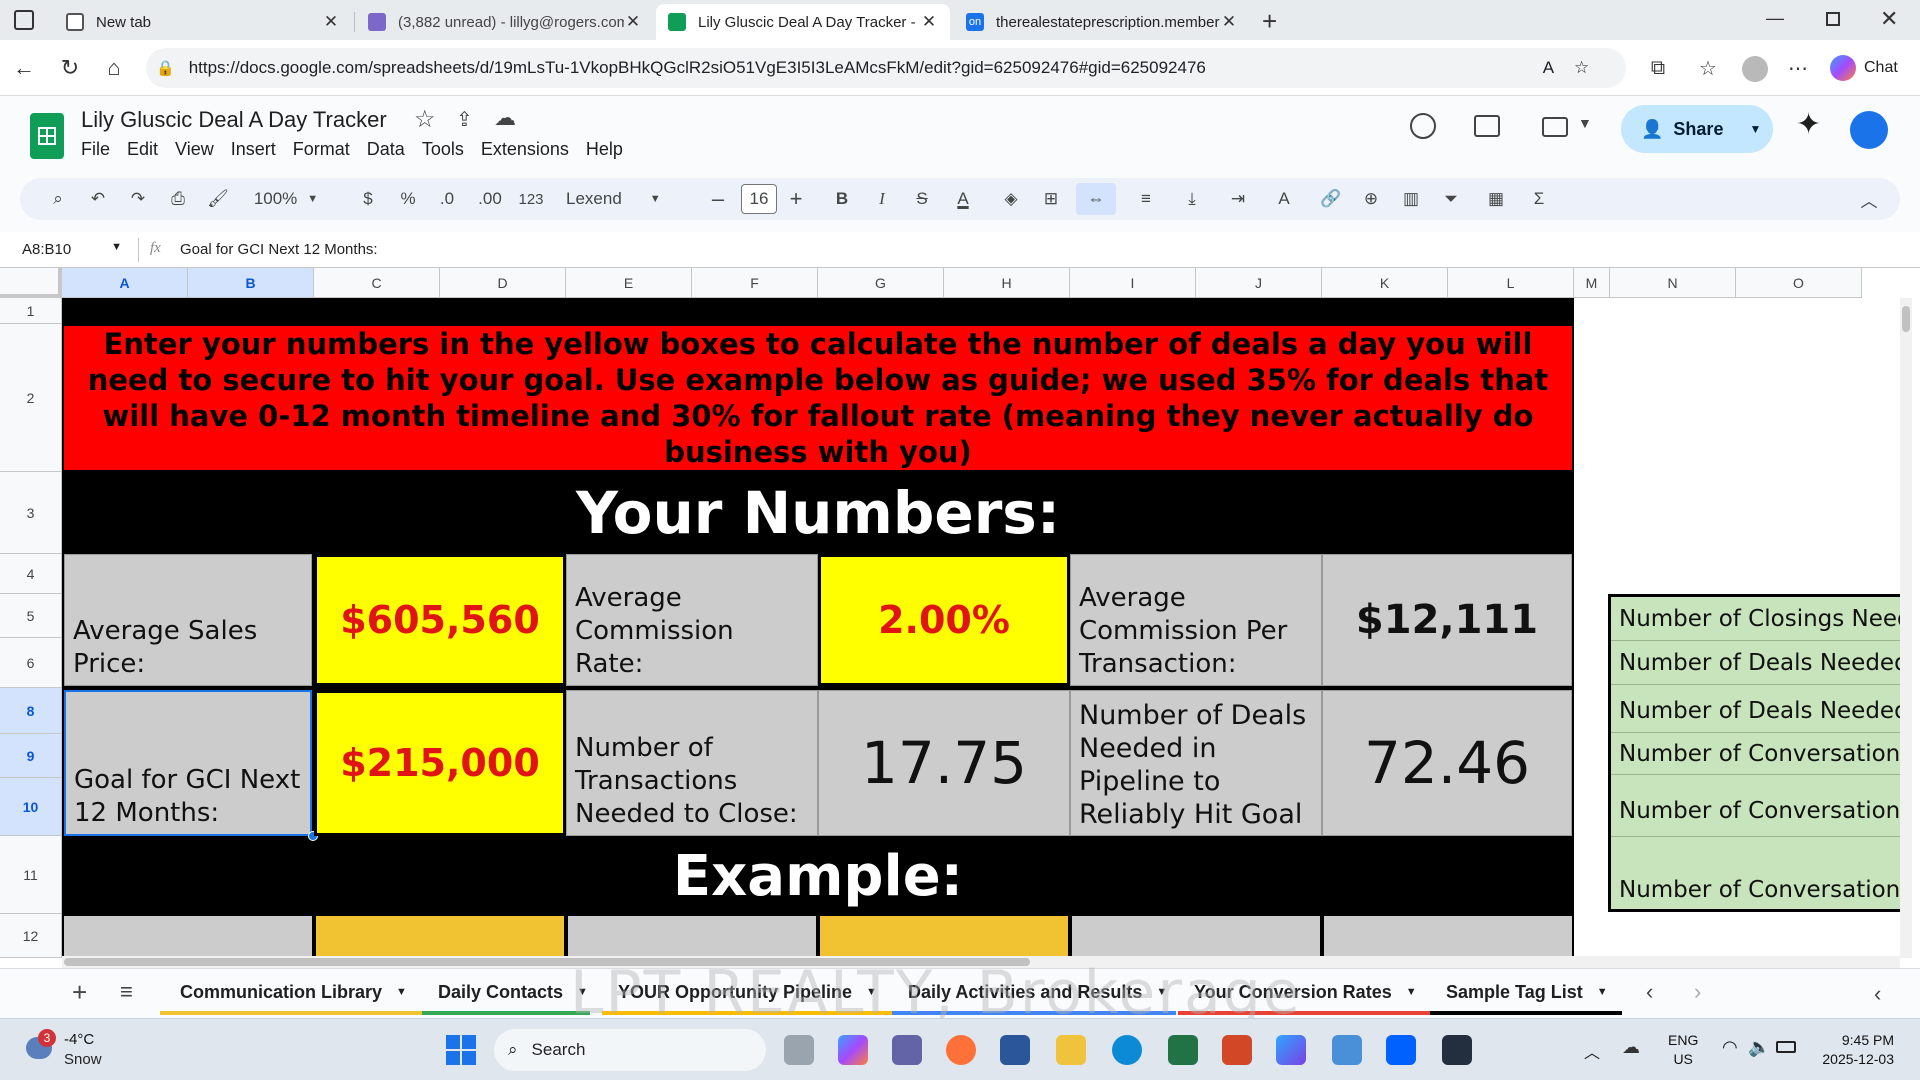 The image size is (1920, 1080). I want to click on fill-color-icon: ◈, so click(1011, 199).